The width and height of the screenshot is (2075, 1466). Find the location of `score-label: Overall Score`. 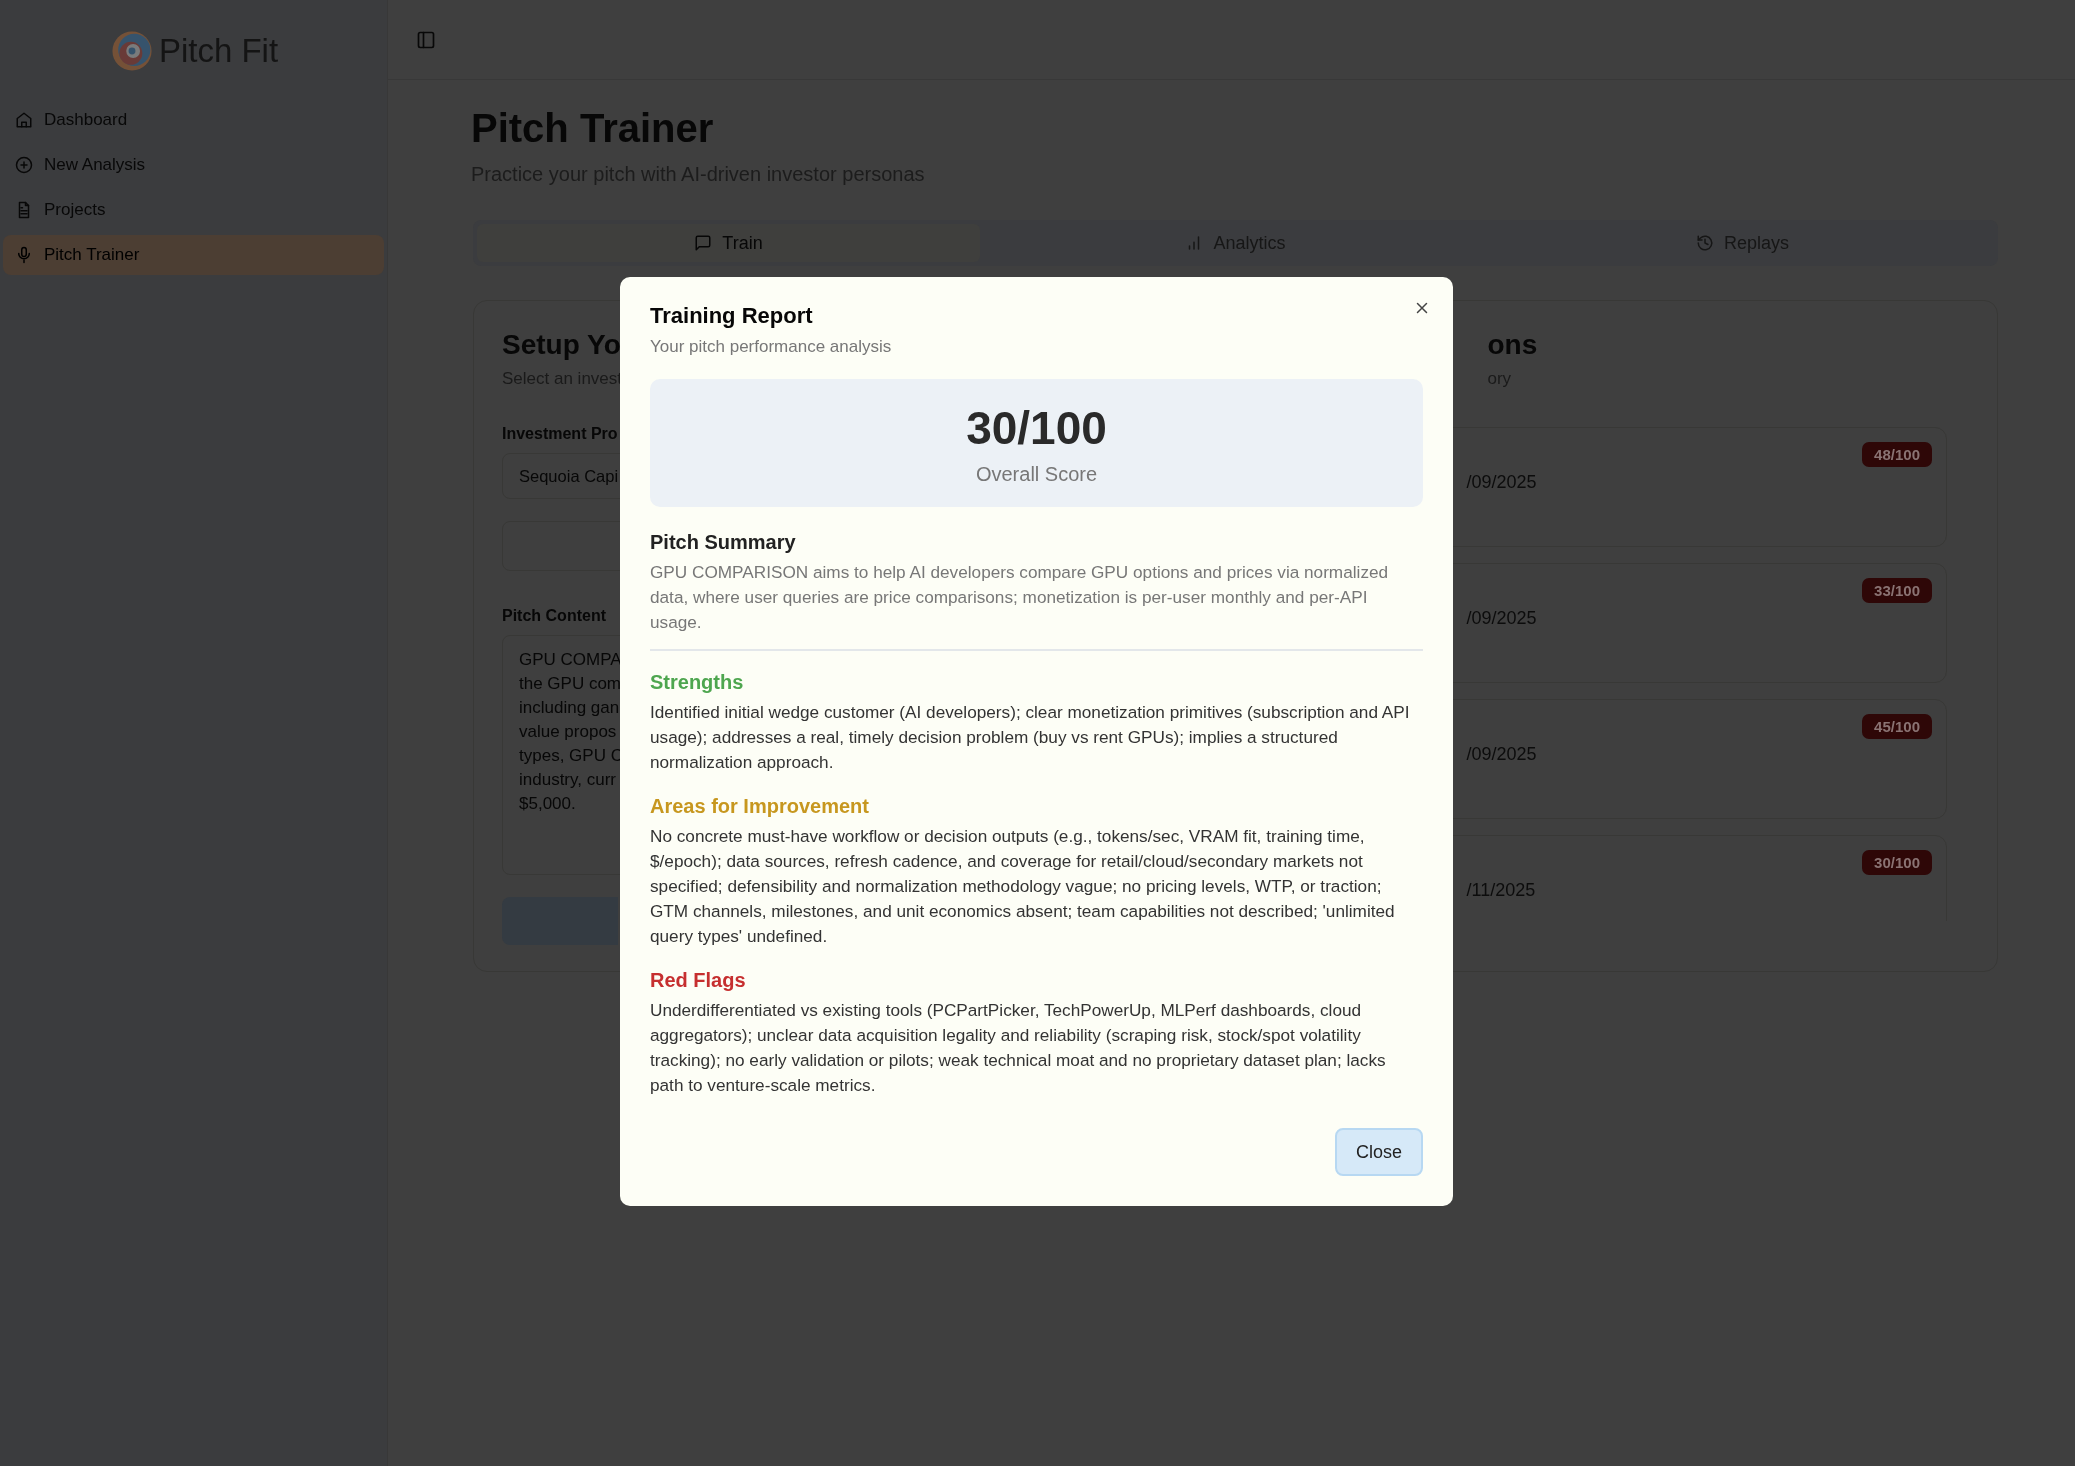

score-label: Overall Score is located at coordinates (1036, 474).